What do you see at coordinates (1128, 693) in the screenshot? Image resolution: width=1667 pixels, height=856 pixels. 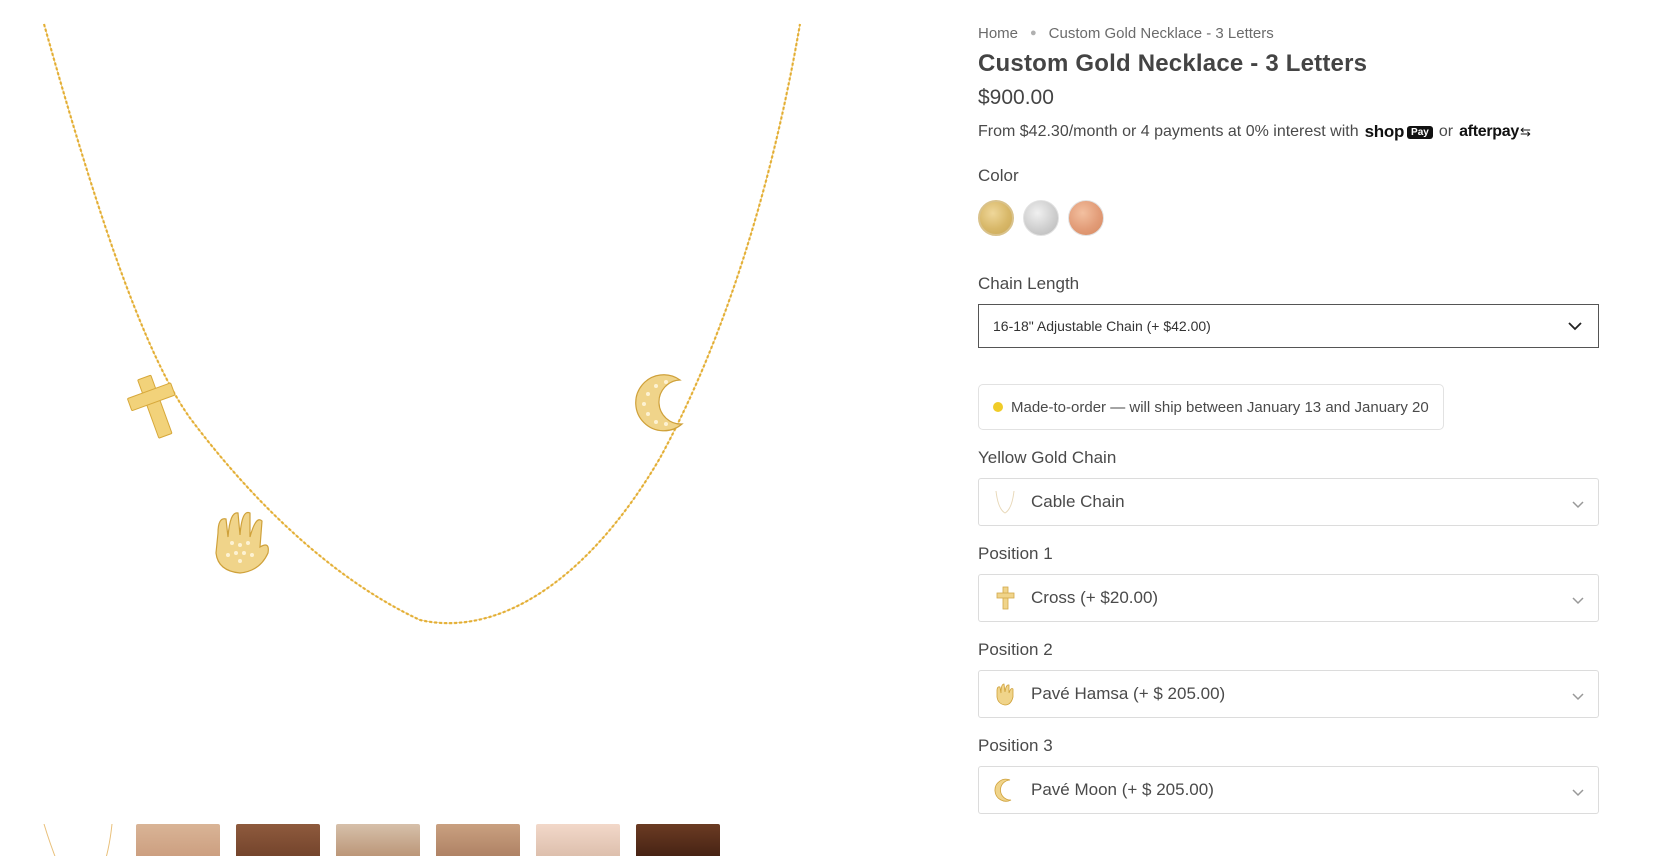 I see `position-2-value: Pavé Hamsa (+ $ 205.00)` at bounding box center [1128, 693].